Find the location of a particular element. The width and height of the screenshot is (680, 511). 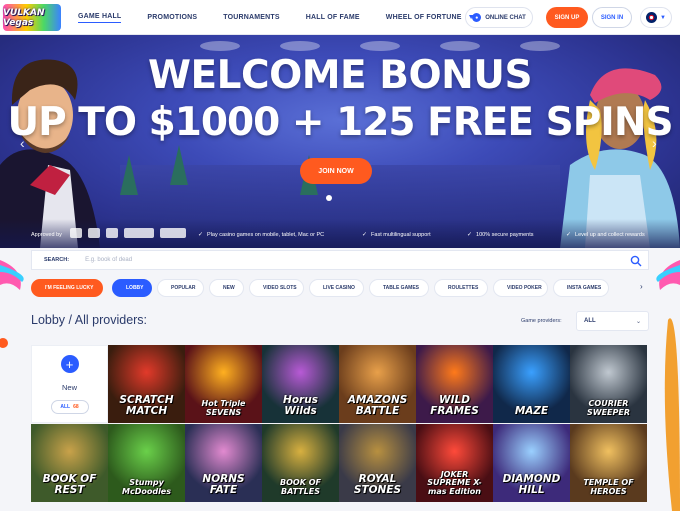

game-title: Stumpy McDoodles is located at coordinates (146, 487).